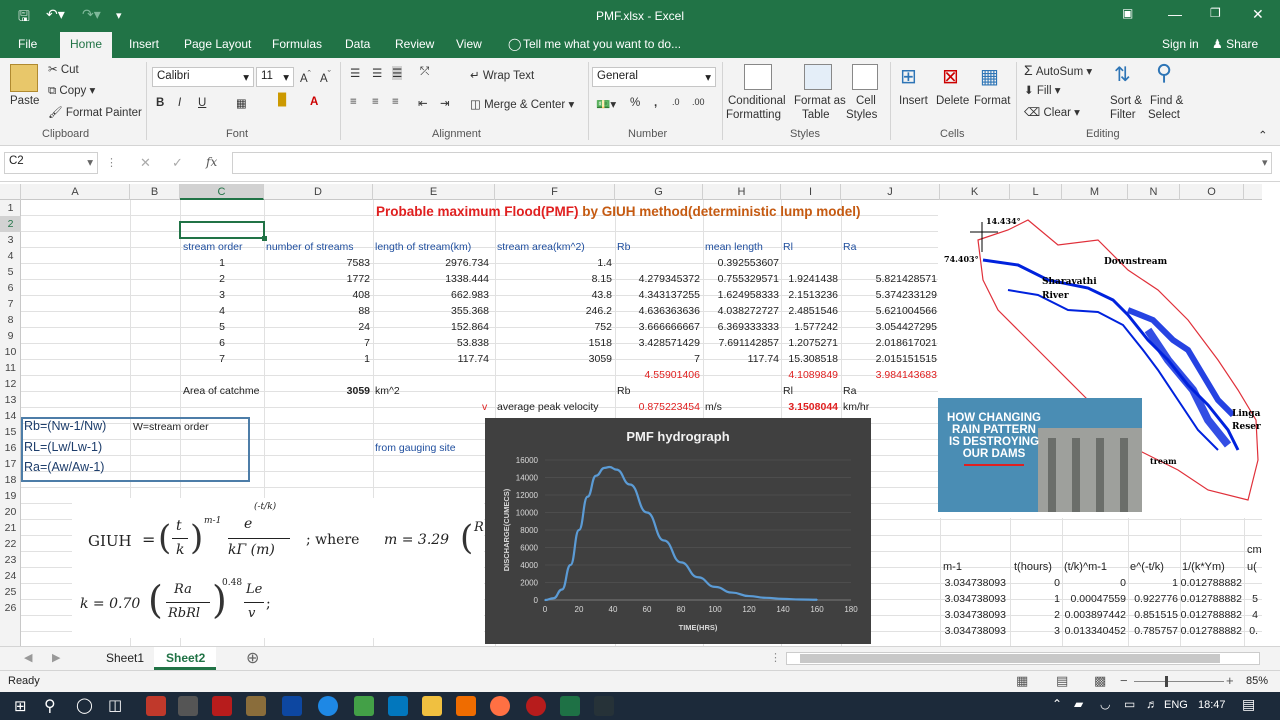  Describe the element at coordinates (1251, 615) in the screenshot. I see `hydrograph-cell: 4` at that location.